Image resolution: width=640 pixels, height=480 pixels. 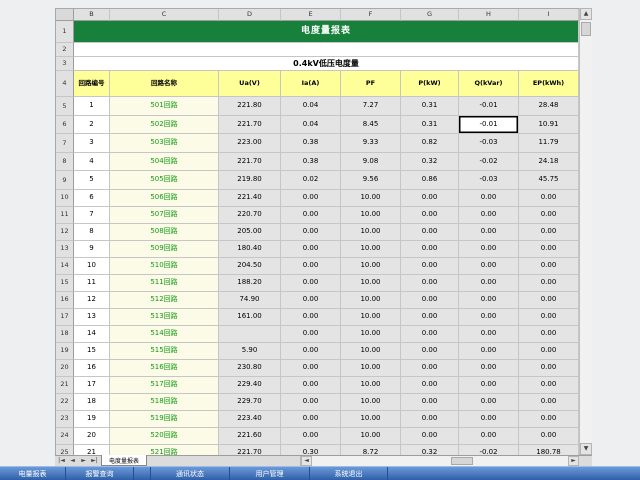 What do you see at coordinates (164, 106) in the screenshot?
I see `cell-circuit-name: 501回路` at bounding box center [164, 106].